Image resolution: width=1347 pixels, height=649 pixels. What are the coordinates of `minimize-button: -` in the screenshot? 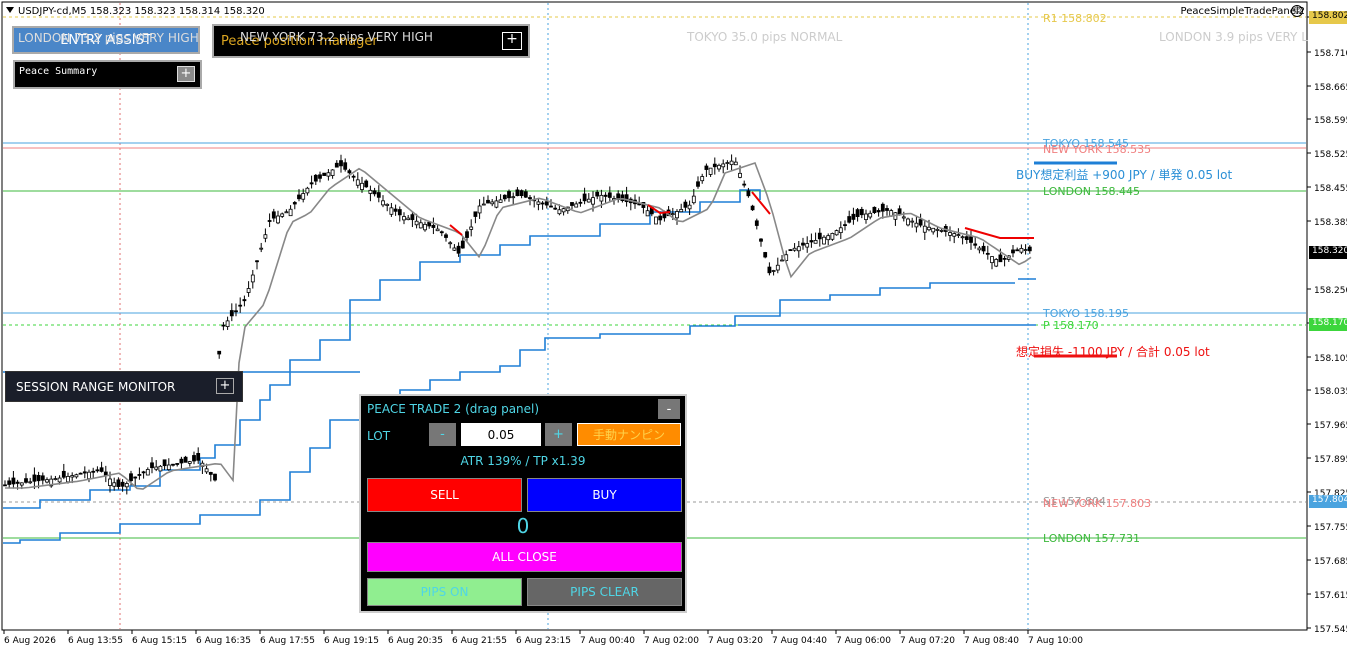 It's located at (669, 409).